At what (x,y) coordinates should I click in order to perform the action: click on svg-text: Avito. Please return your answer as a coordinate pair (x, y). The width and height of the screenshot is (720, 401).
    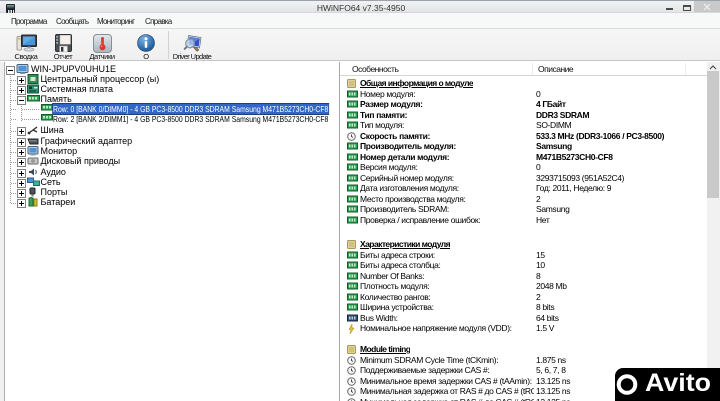
    Looking at the image, I should click on (678, 383).